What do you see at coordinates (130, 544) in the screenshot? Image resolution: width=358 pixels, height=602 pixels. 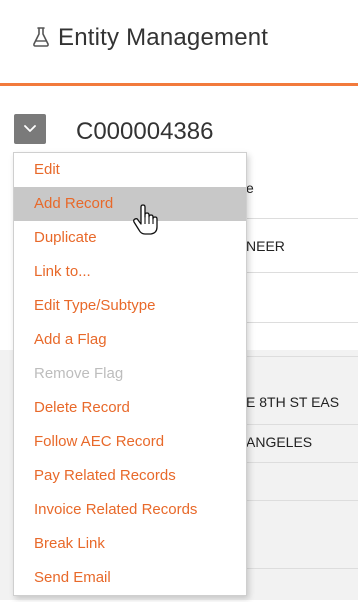 I see `menu-item-break-link: Break Link` at bounding box center [130, 544].